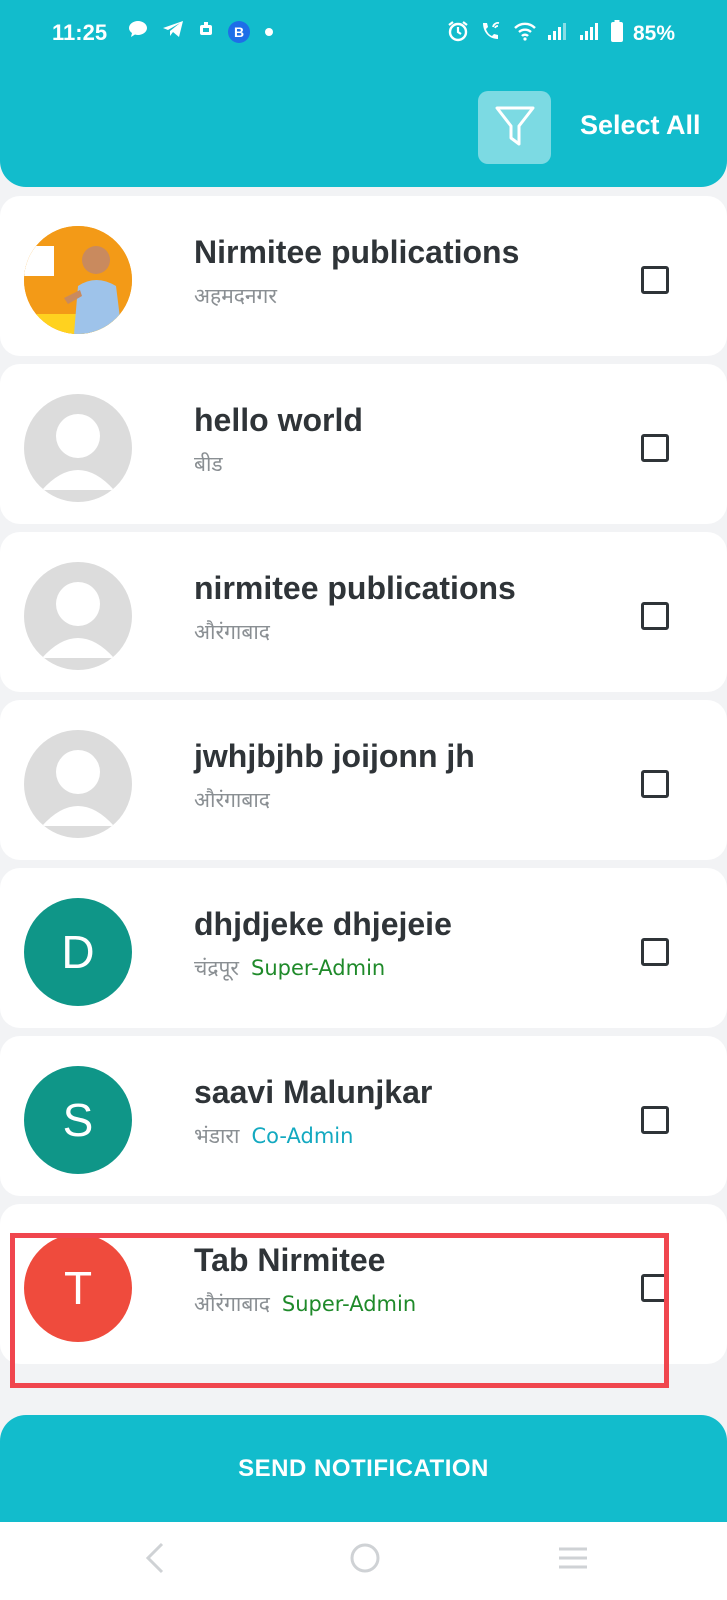 The image size is (727, 1600). What do you see at coordinates (458, 34) in the screenshot?
I see `alarm-icon` at bounding box center [458, 34].